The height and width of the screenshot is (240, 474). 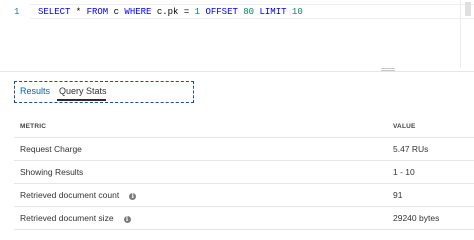 I want to click on number-literal: 80, so click(x=249, y=12).